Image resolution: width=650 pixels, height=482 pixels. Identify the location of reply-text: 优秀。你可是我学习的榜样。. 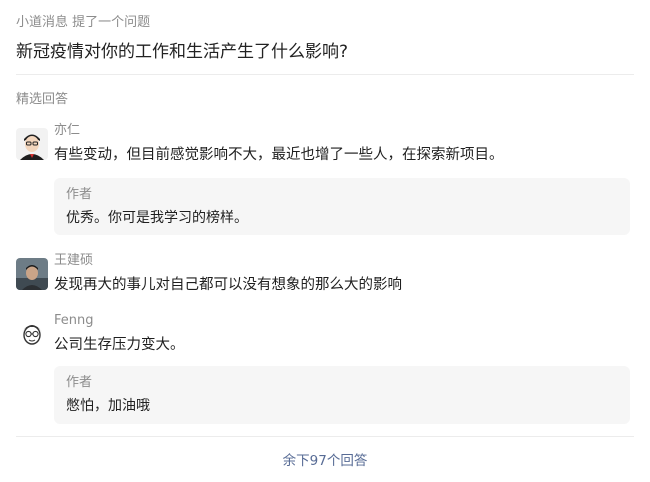
(157, 218).